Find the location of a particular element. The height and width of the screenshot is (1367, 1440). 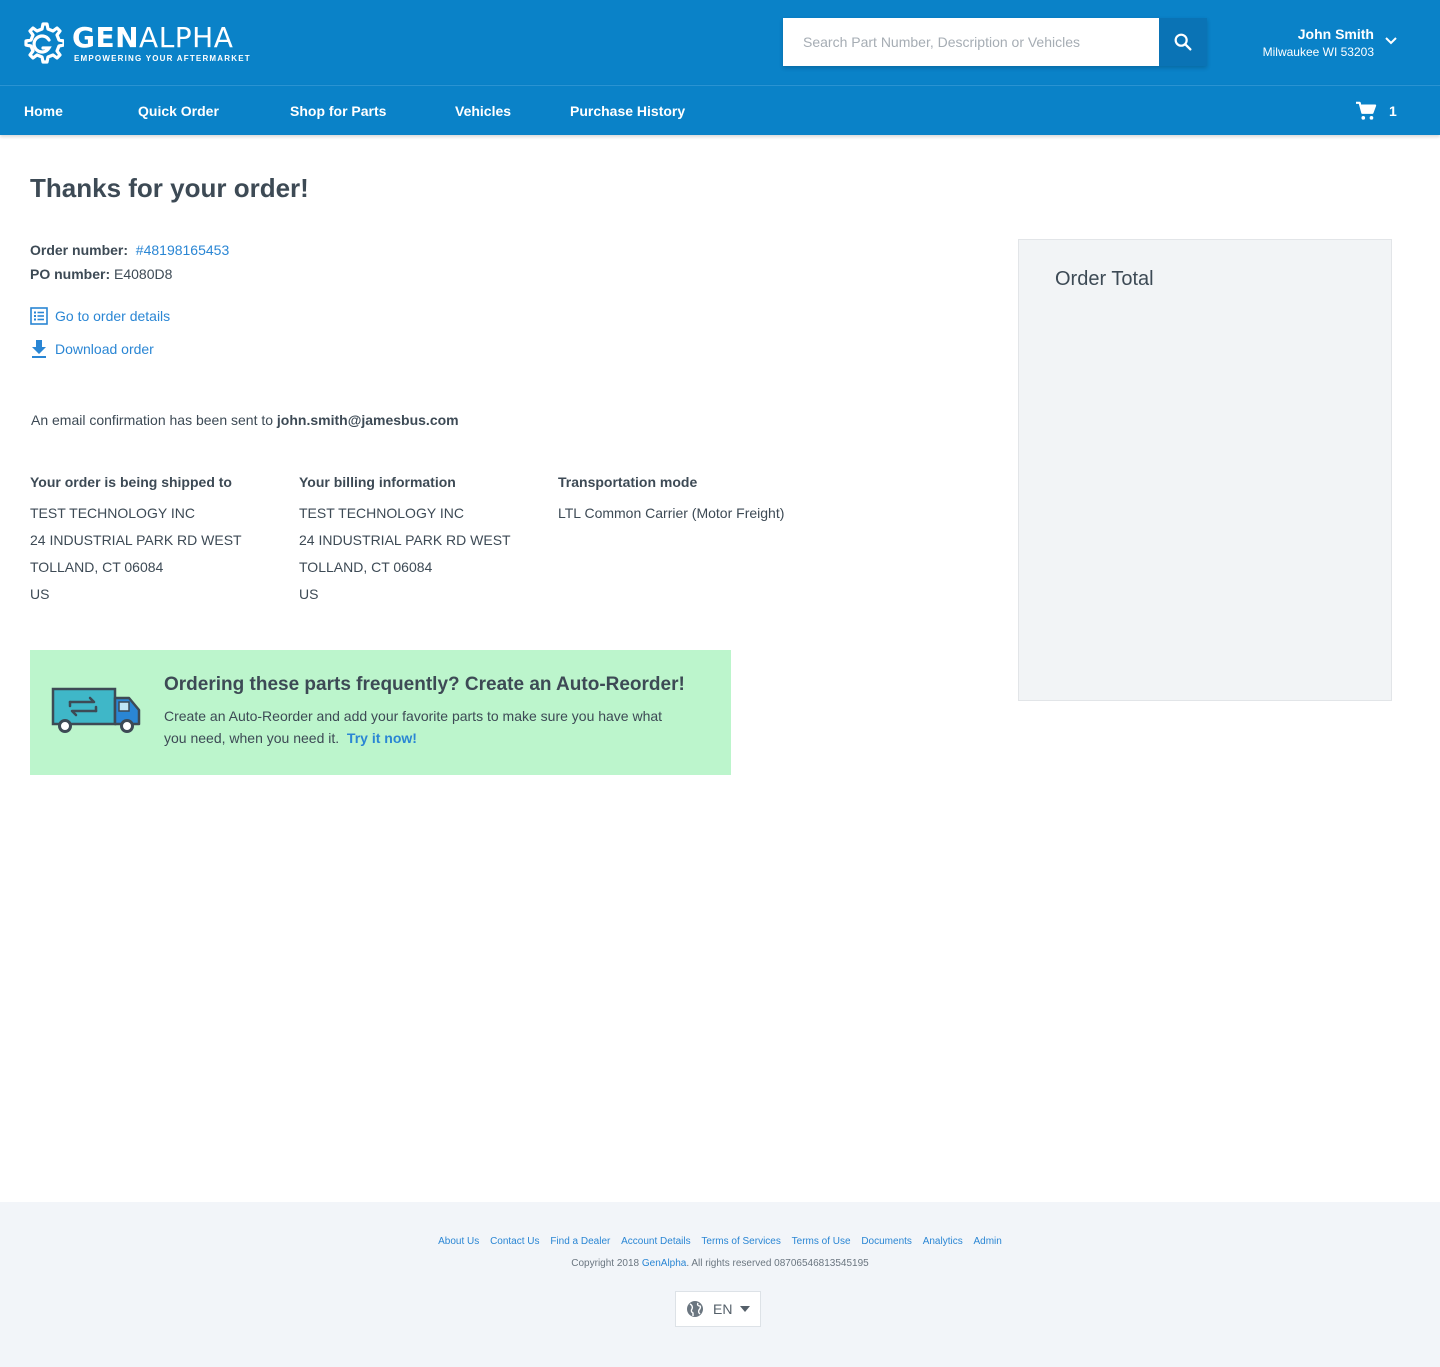

search-button is located at coordinates (1183, 42).